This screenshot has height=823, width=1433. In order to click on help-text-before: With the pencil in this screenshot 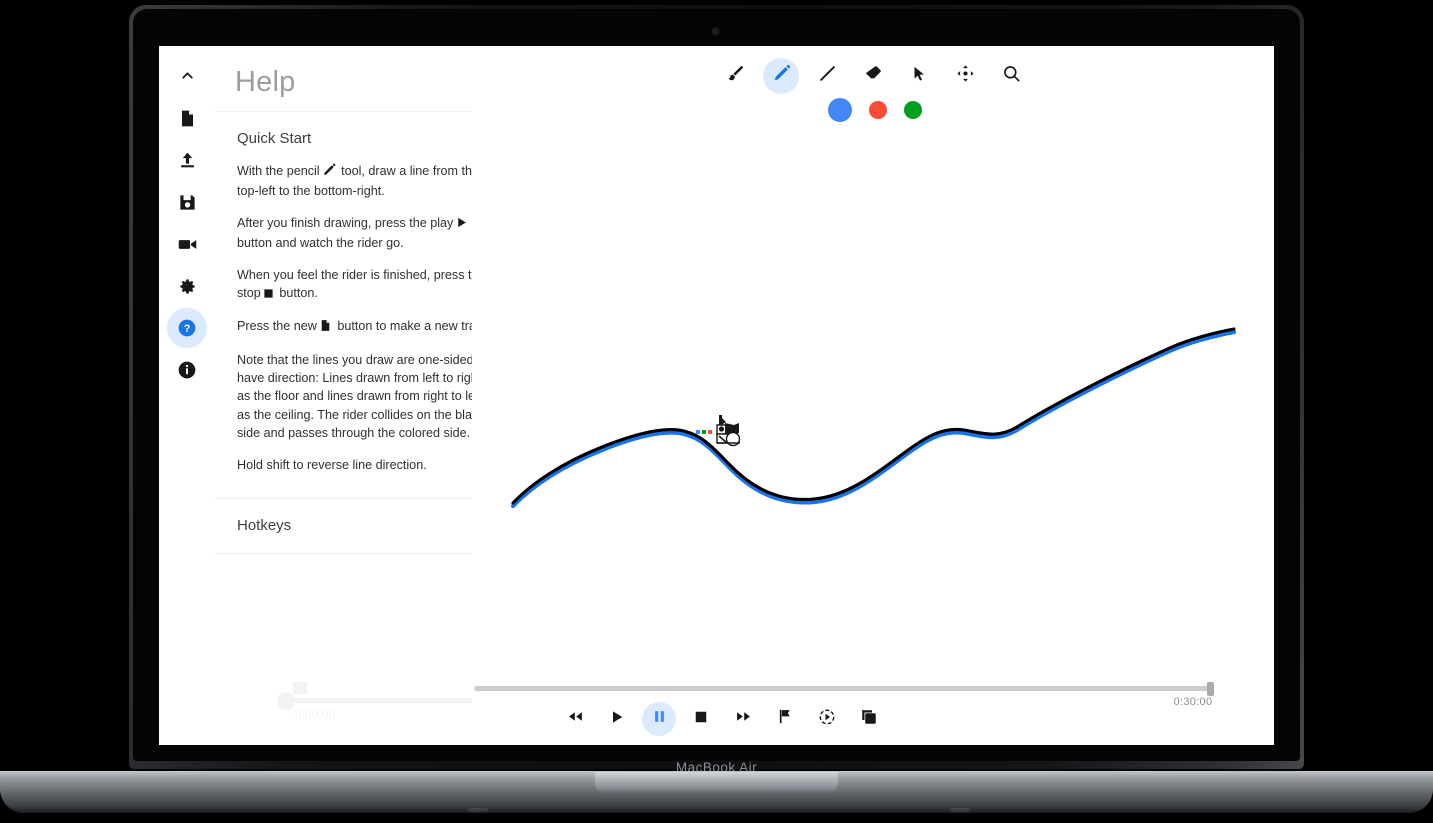, I will do `click(278, 171)`.